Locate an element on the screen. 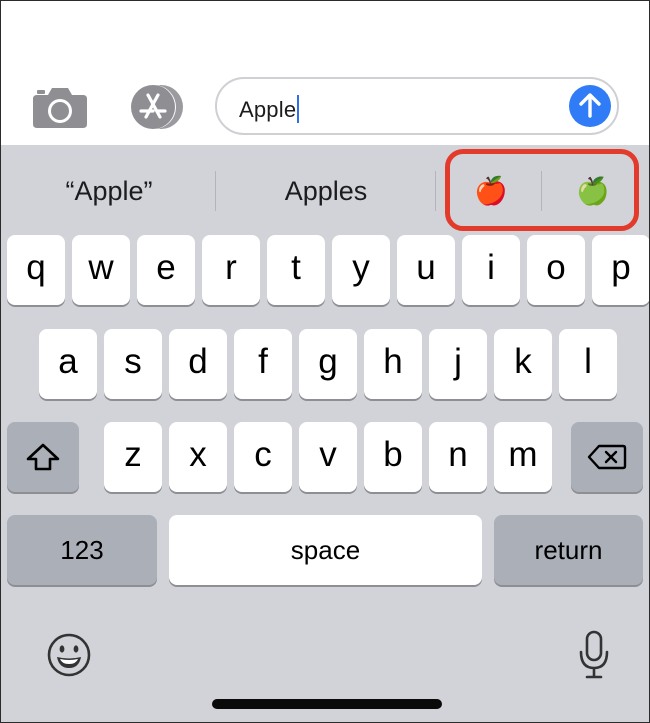  suggestion-green-apple-emoji: 🍏 is located at coordinates (593, 191).